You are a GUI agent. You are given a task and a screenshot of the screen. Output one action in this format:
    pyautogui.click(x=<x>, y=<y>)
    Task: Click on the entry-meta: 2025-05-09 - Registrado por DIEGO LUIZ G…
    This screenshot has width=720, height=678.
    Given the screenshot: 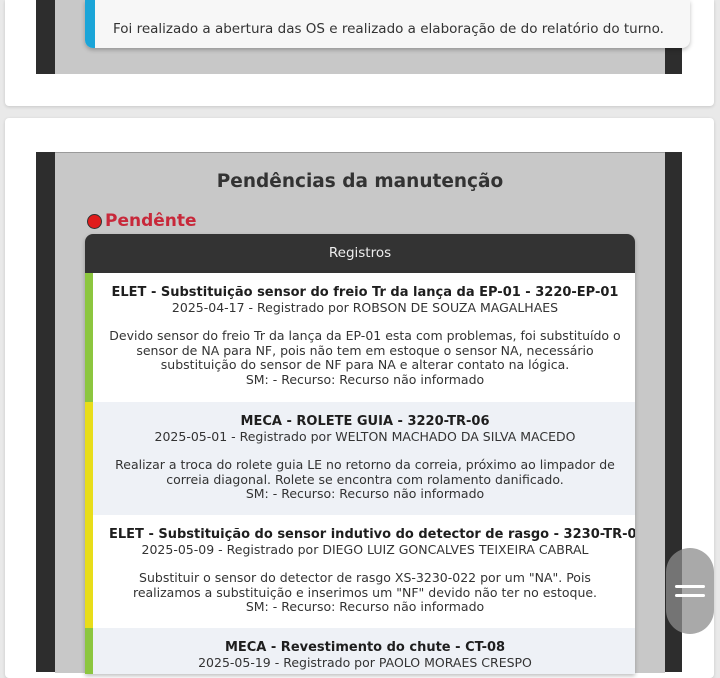 What is the action you would take?
    pyautogui.click(x=365, y=549)
    